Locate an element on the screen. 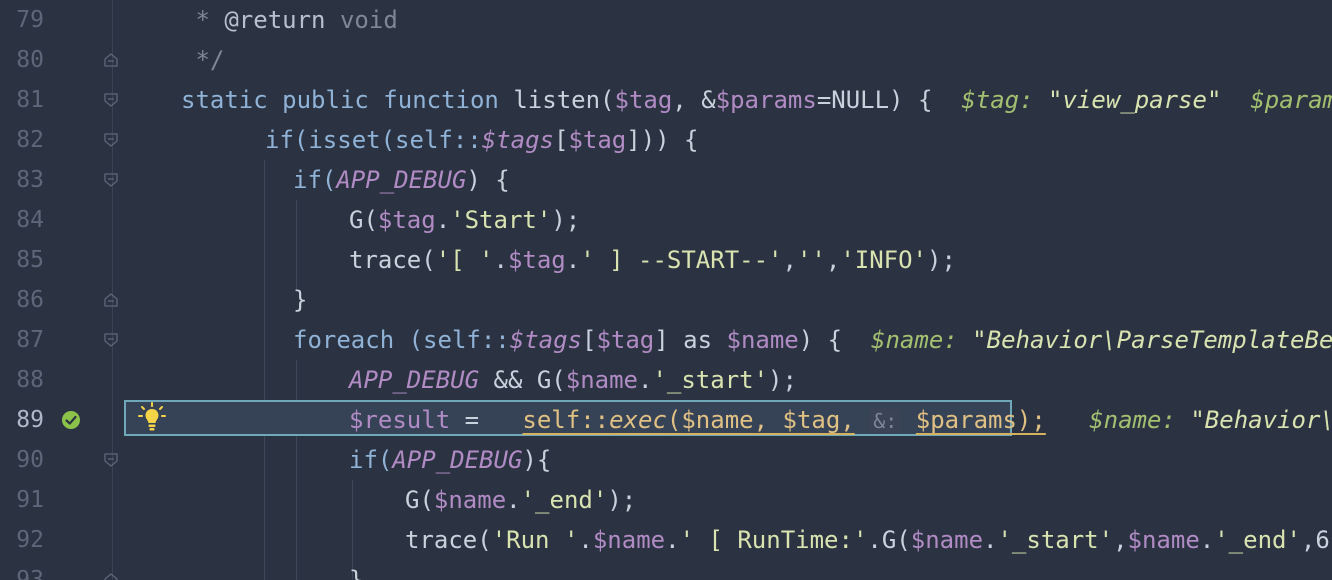 Image resolution: width=1332 pixels, height=580 pixels. code-text: if(APP_DEBUG){ is located at coordinates (450, 460).